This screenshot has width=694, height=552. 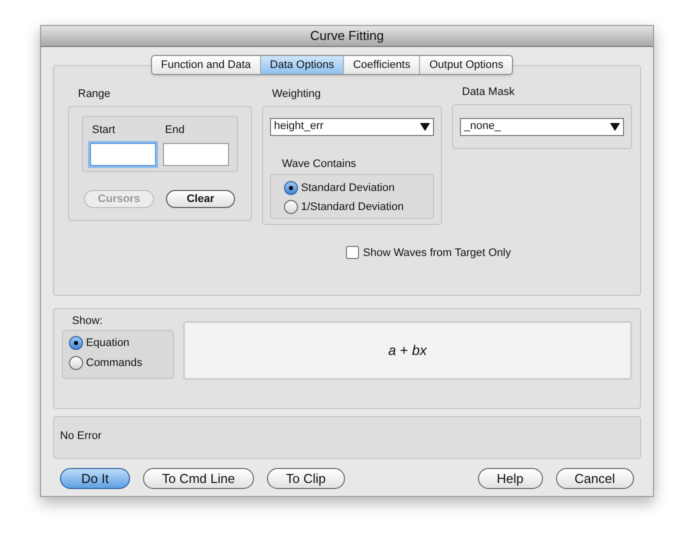 I want to click on equation-display: a + bx, so click(x=407, y=350).